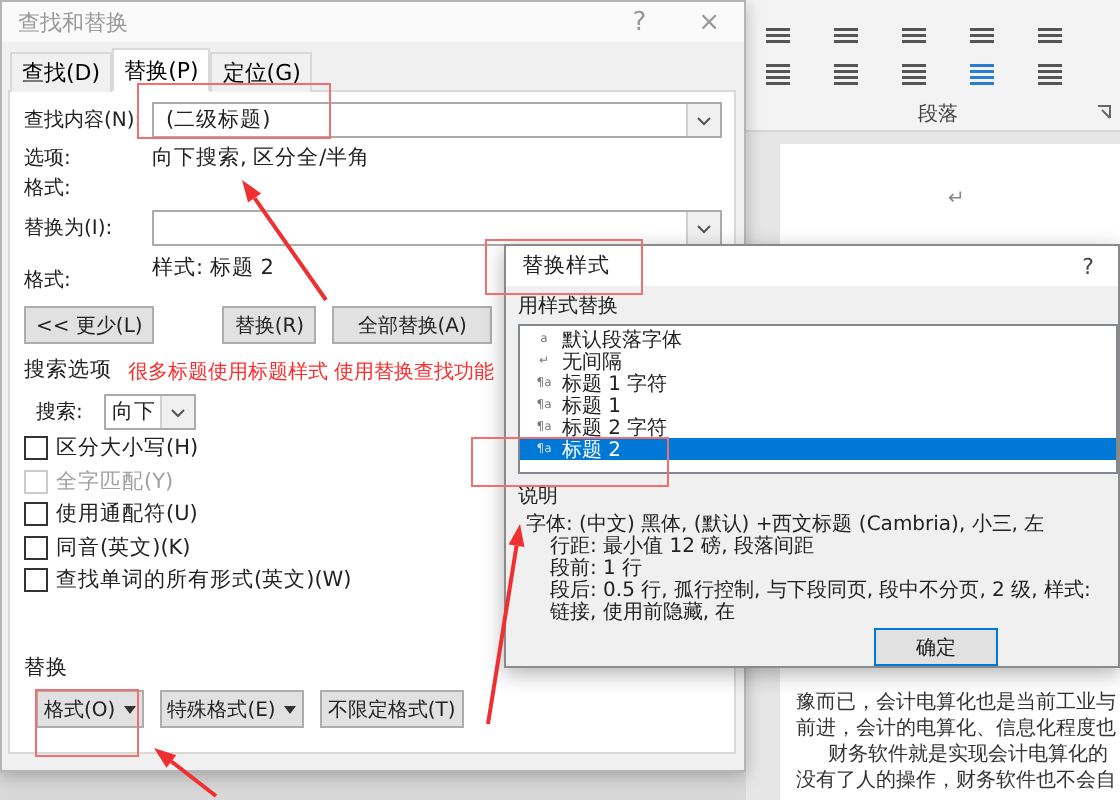 Image resolution: width=1120 pixels, height=800 pixels. What do you see at coordinates (311, 373) in the screenshot?
I see `annotation-text: 很多标题使用标题样式 使用替换查找功能` at bounding box center [311, 373].